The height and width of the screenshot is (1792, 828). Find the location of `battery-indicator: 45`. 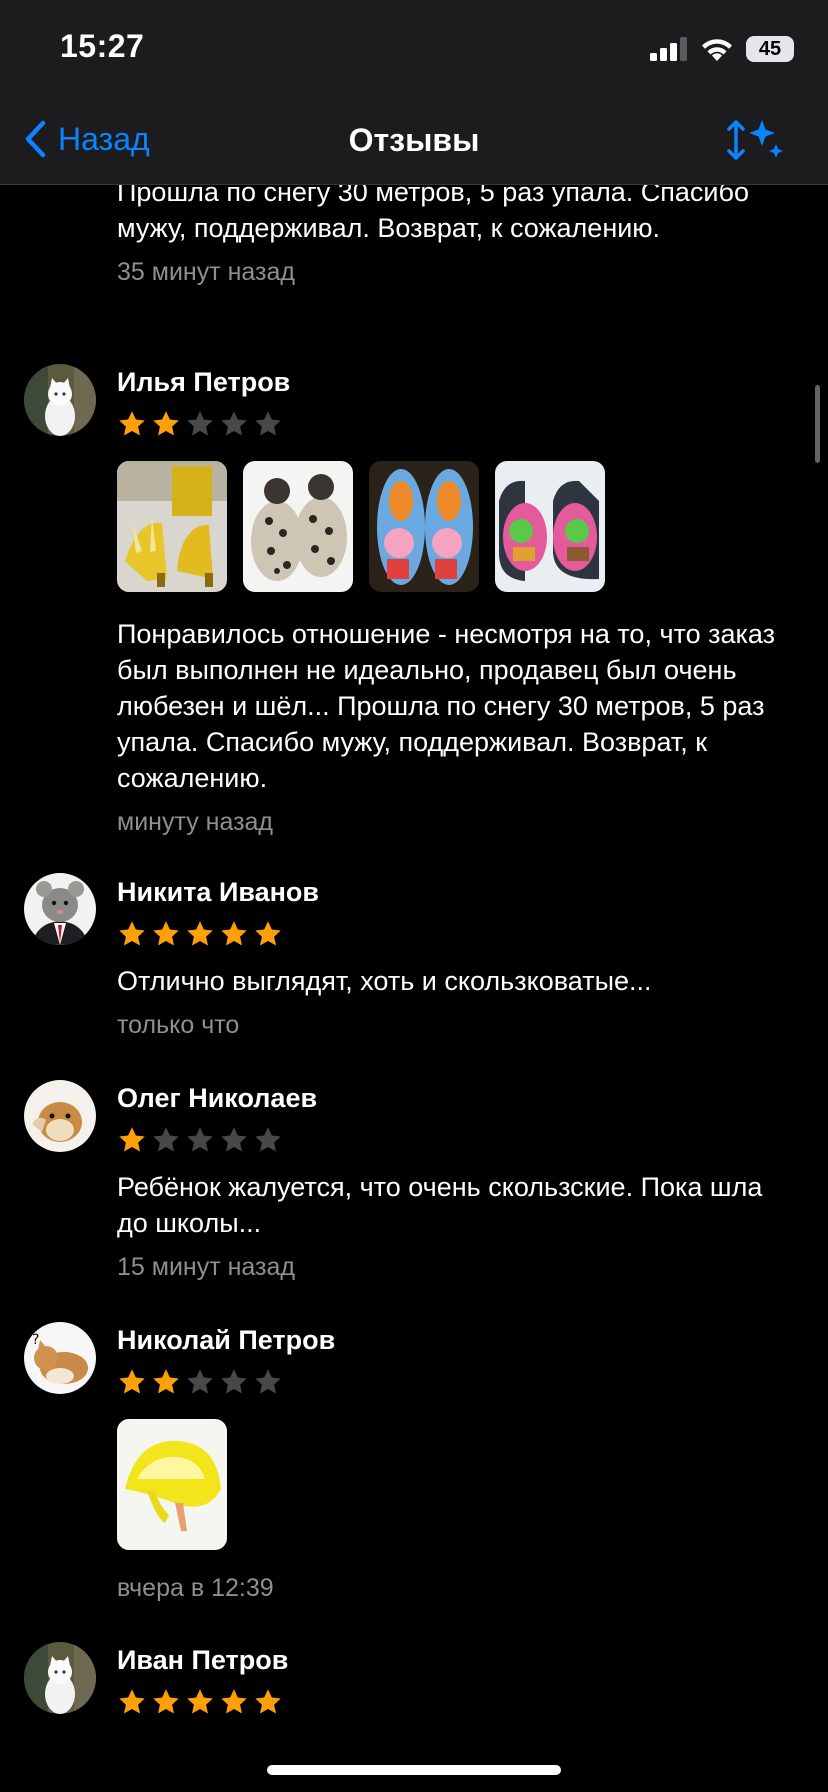

battery-indicator: 45 is located at coordinates (770, 49).